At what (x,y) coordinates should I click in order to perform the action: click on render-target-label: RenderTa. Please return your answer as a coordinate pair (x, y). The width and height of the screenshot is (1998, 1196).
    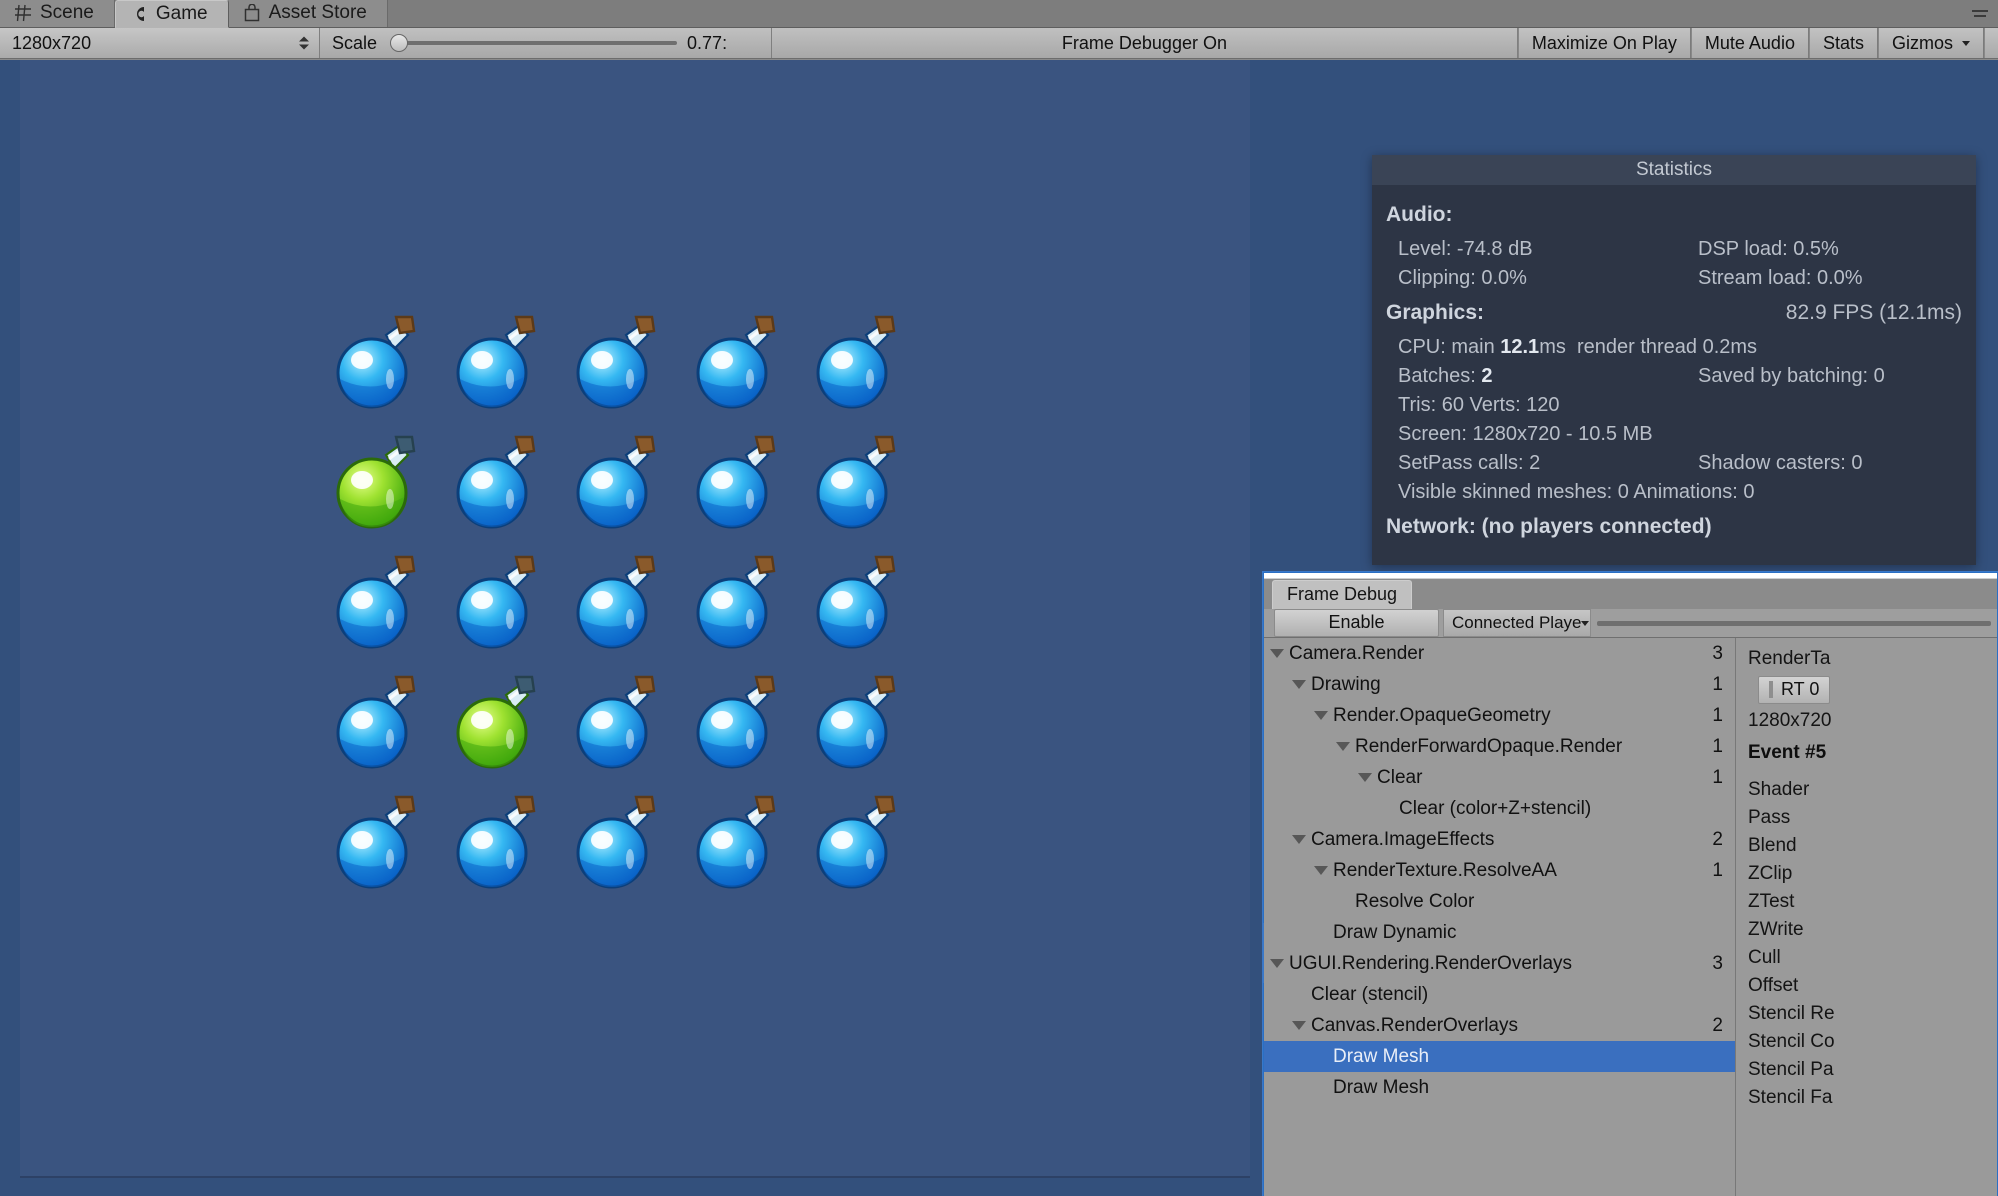
    Looking at the image, I should click on (1789, 658).